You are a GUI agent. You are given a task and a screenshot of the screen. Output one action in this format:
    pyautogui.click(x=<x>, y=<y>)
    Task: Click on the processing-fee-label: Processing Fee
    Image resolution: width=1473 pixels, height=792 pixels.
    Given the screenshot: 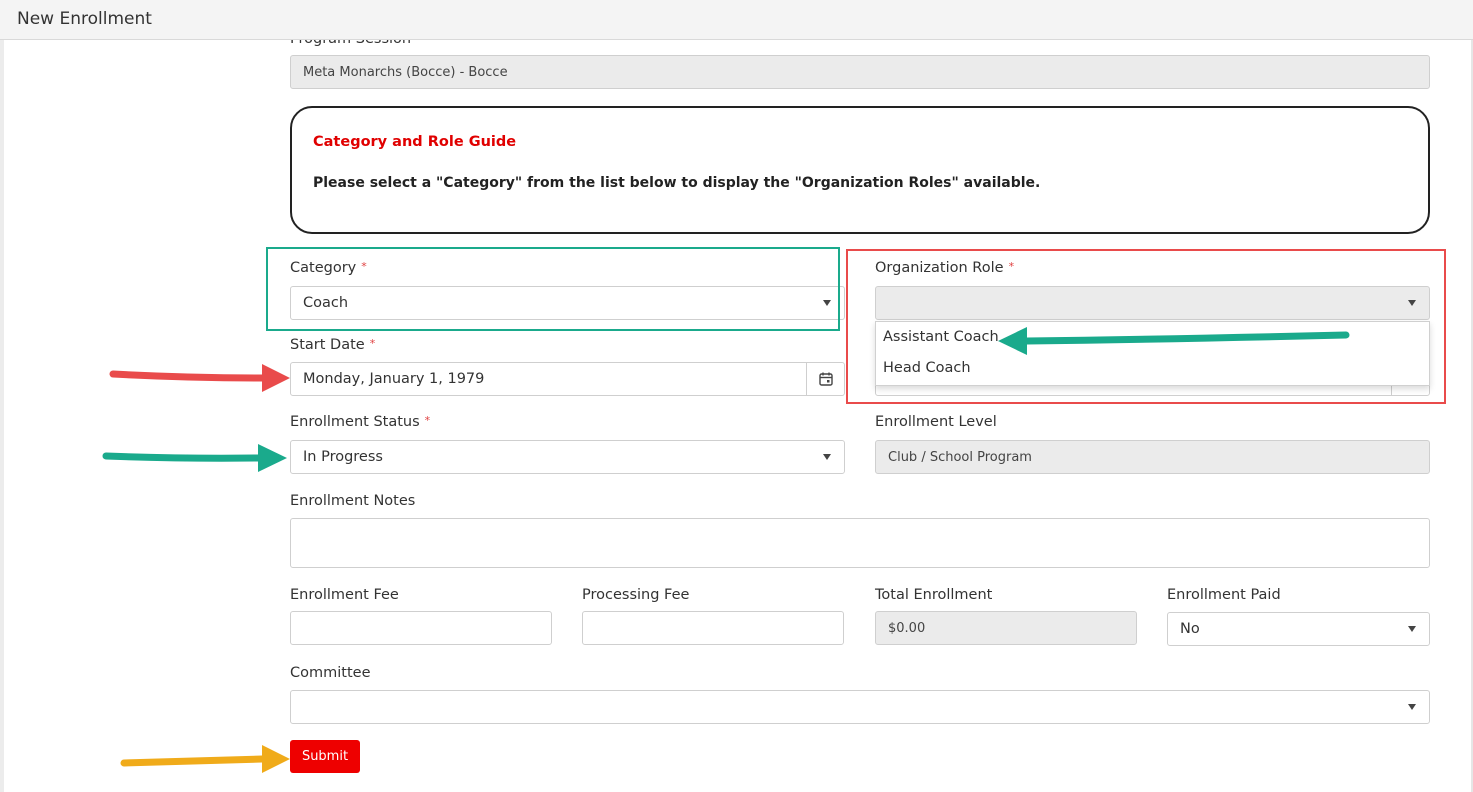 What is the action you would take?
    pyautogui.click(x=636, y=595)
    